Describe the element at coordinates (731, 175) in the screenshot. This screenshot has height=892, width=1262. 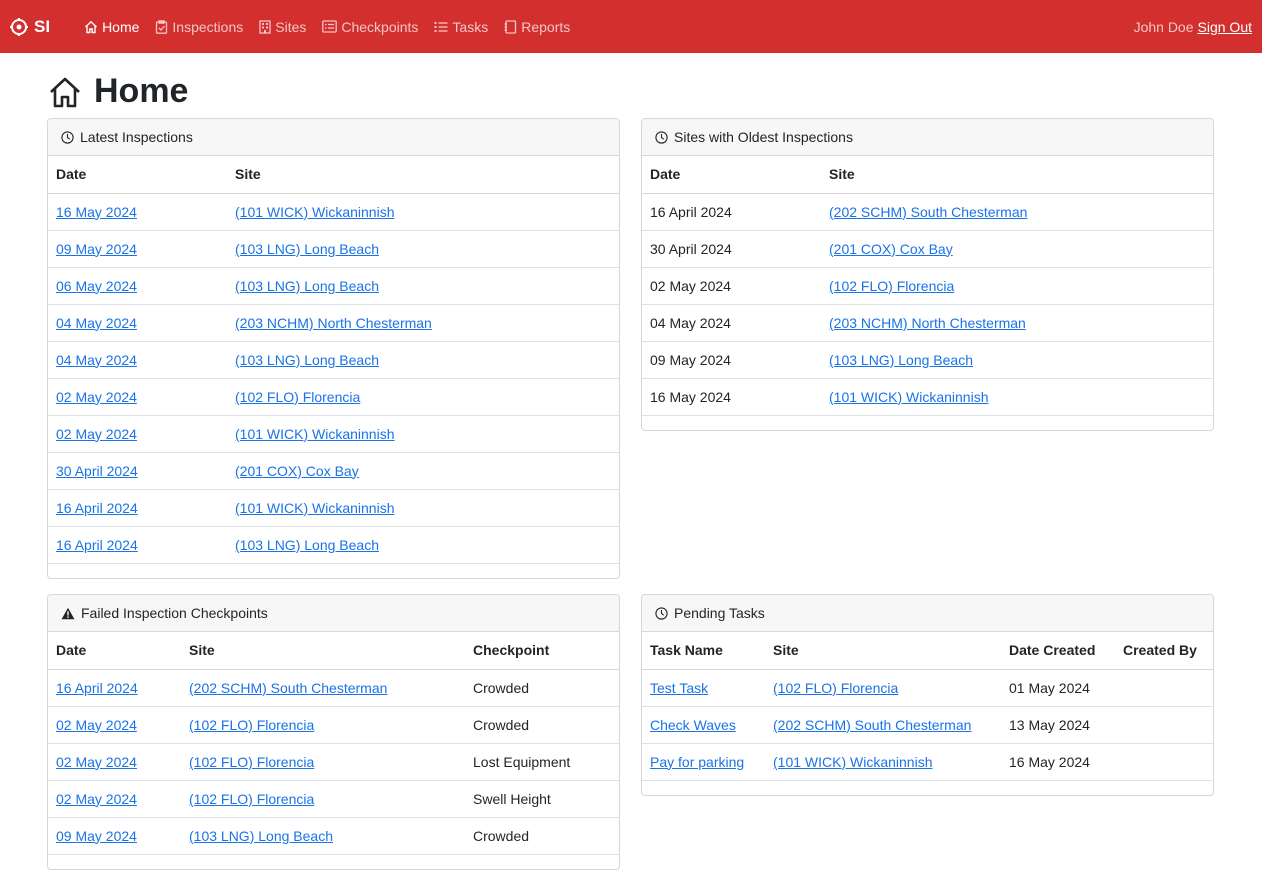
I see `column-header: Date` at that location.